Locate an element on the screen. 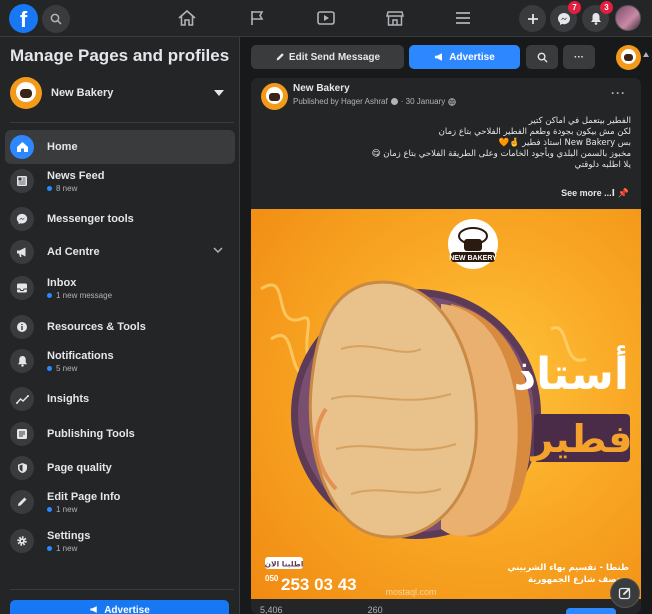 The height and width of the screenshot is (614, 652). logo-text: NEW BAKERY is located at coordinates (473, 258).